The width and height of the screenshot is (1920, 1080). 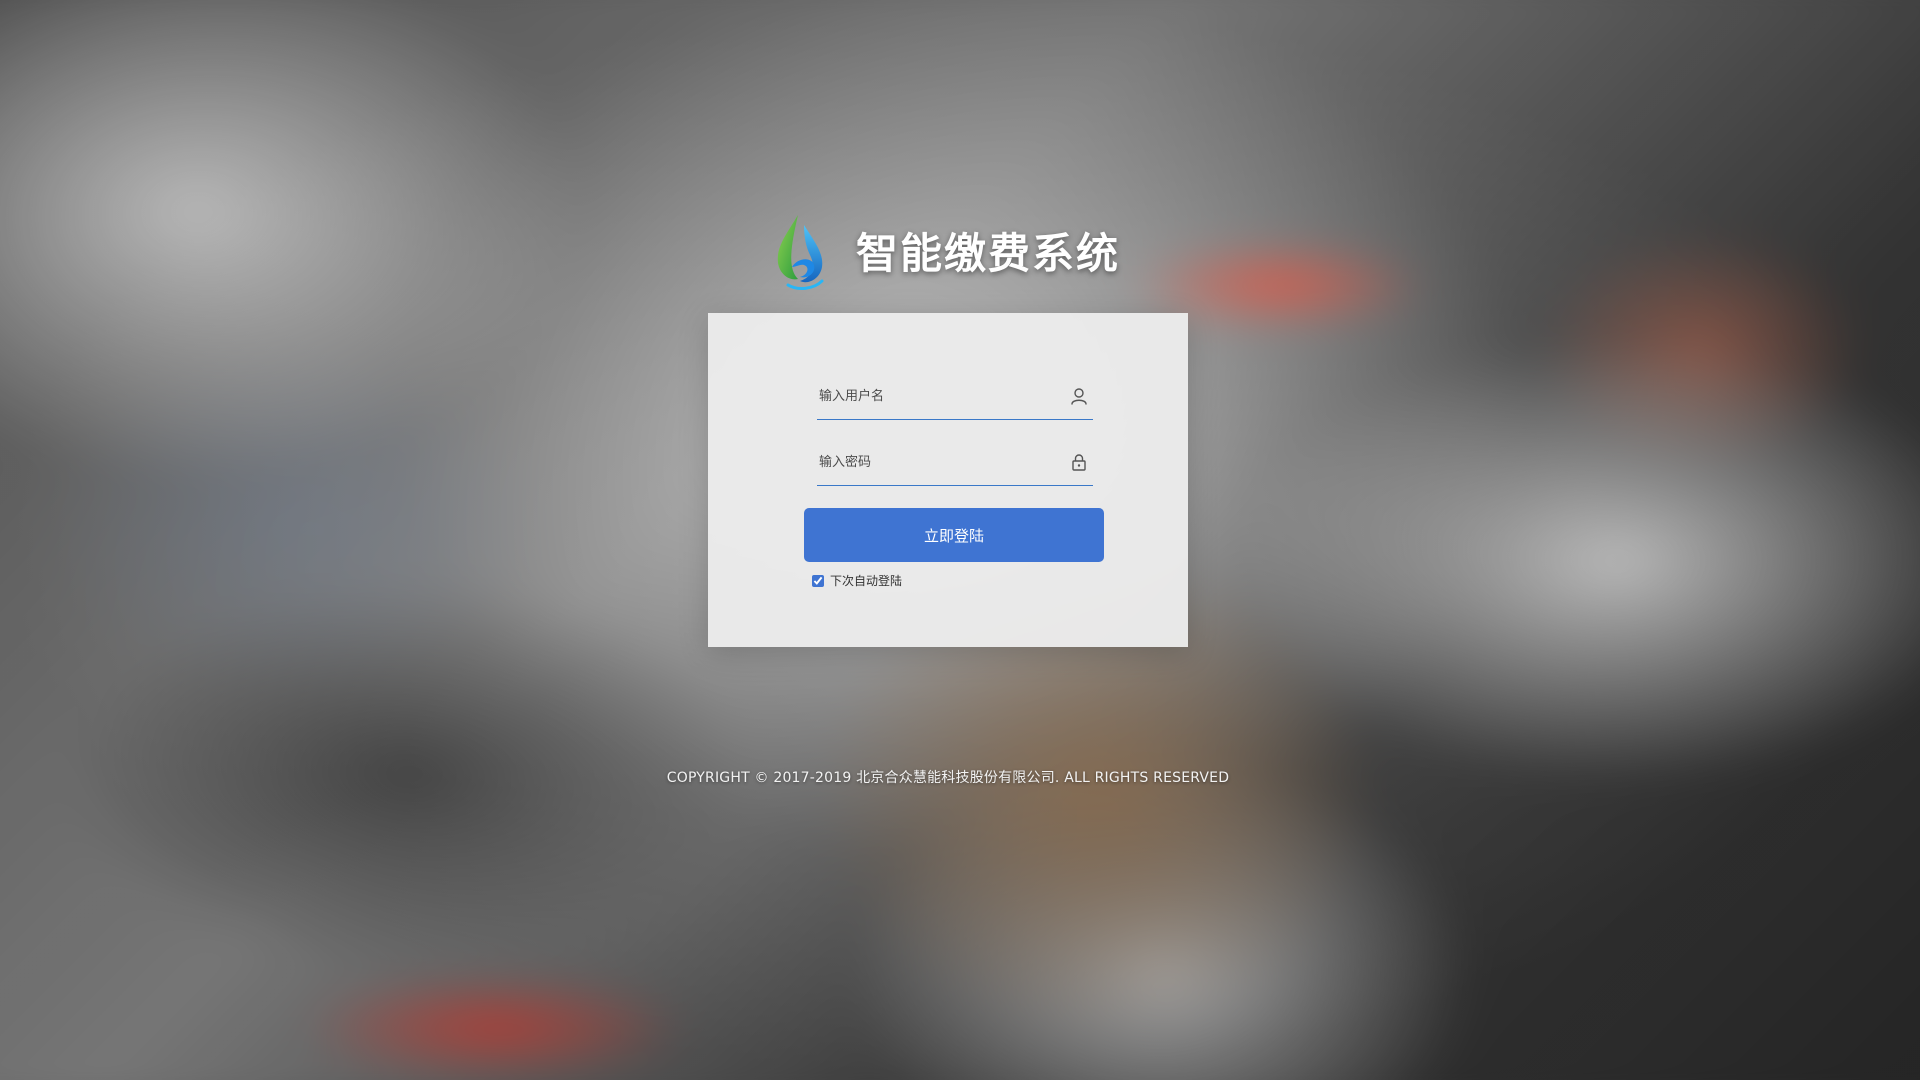 I want to click on lock-icon, so click(x=1079, y=462).